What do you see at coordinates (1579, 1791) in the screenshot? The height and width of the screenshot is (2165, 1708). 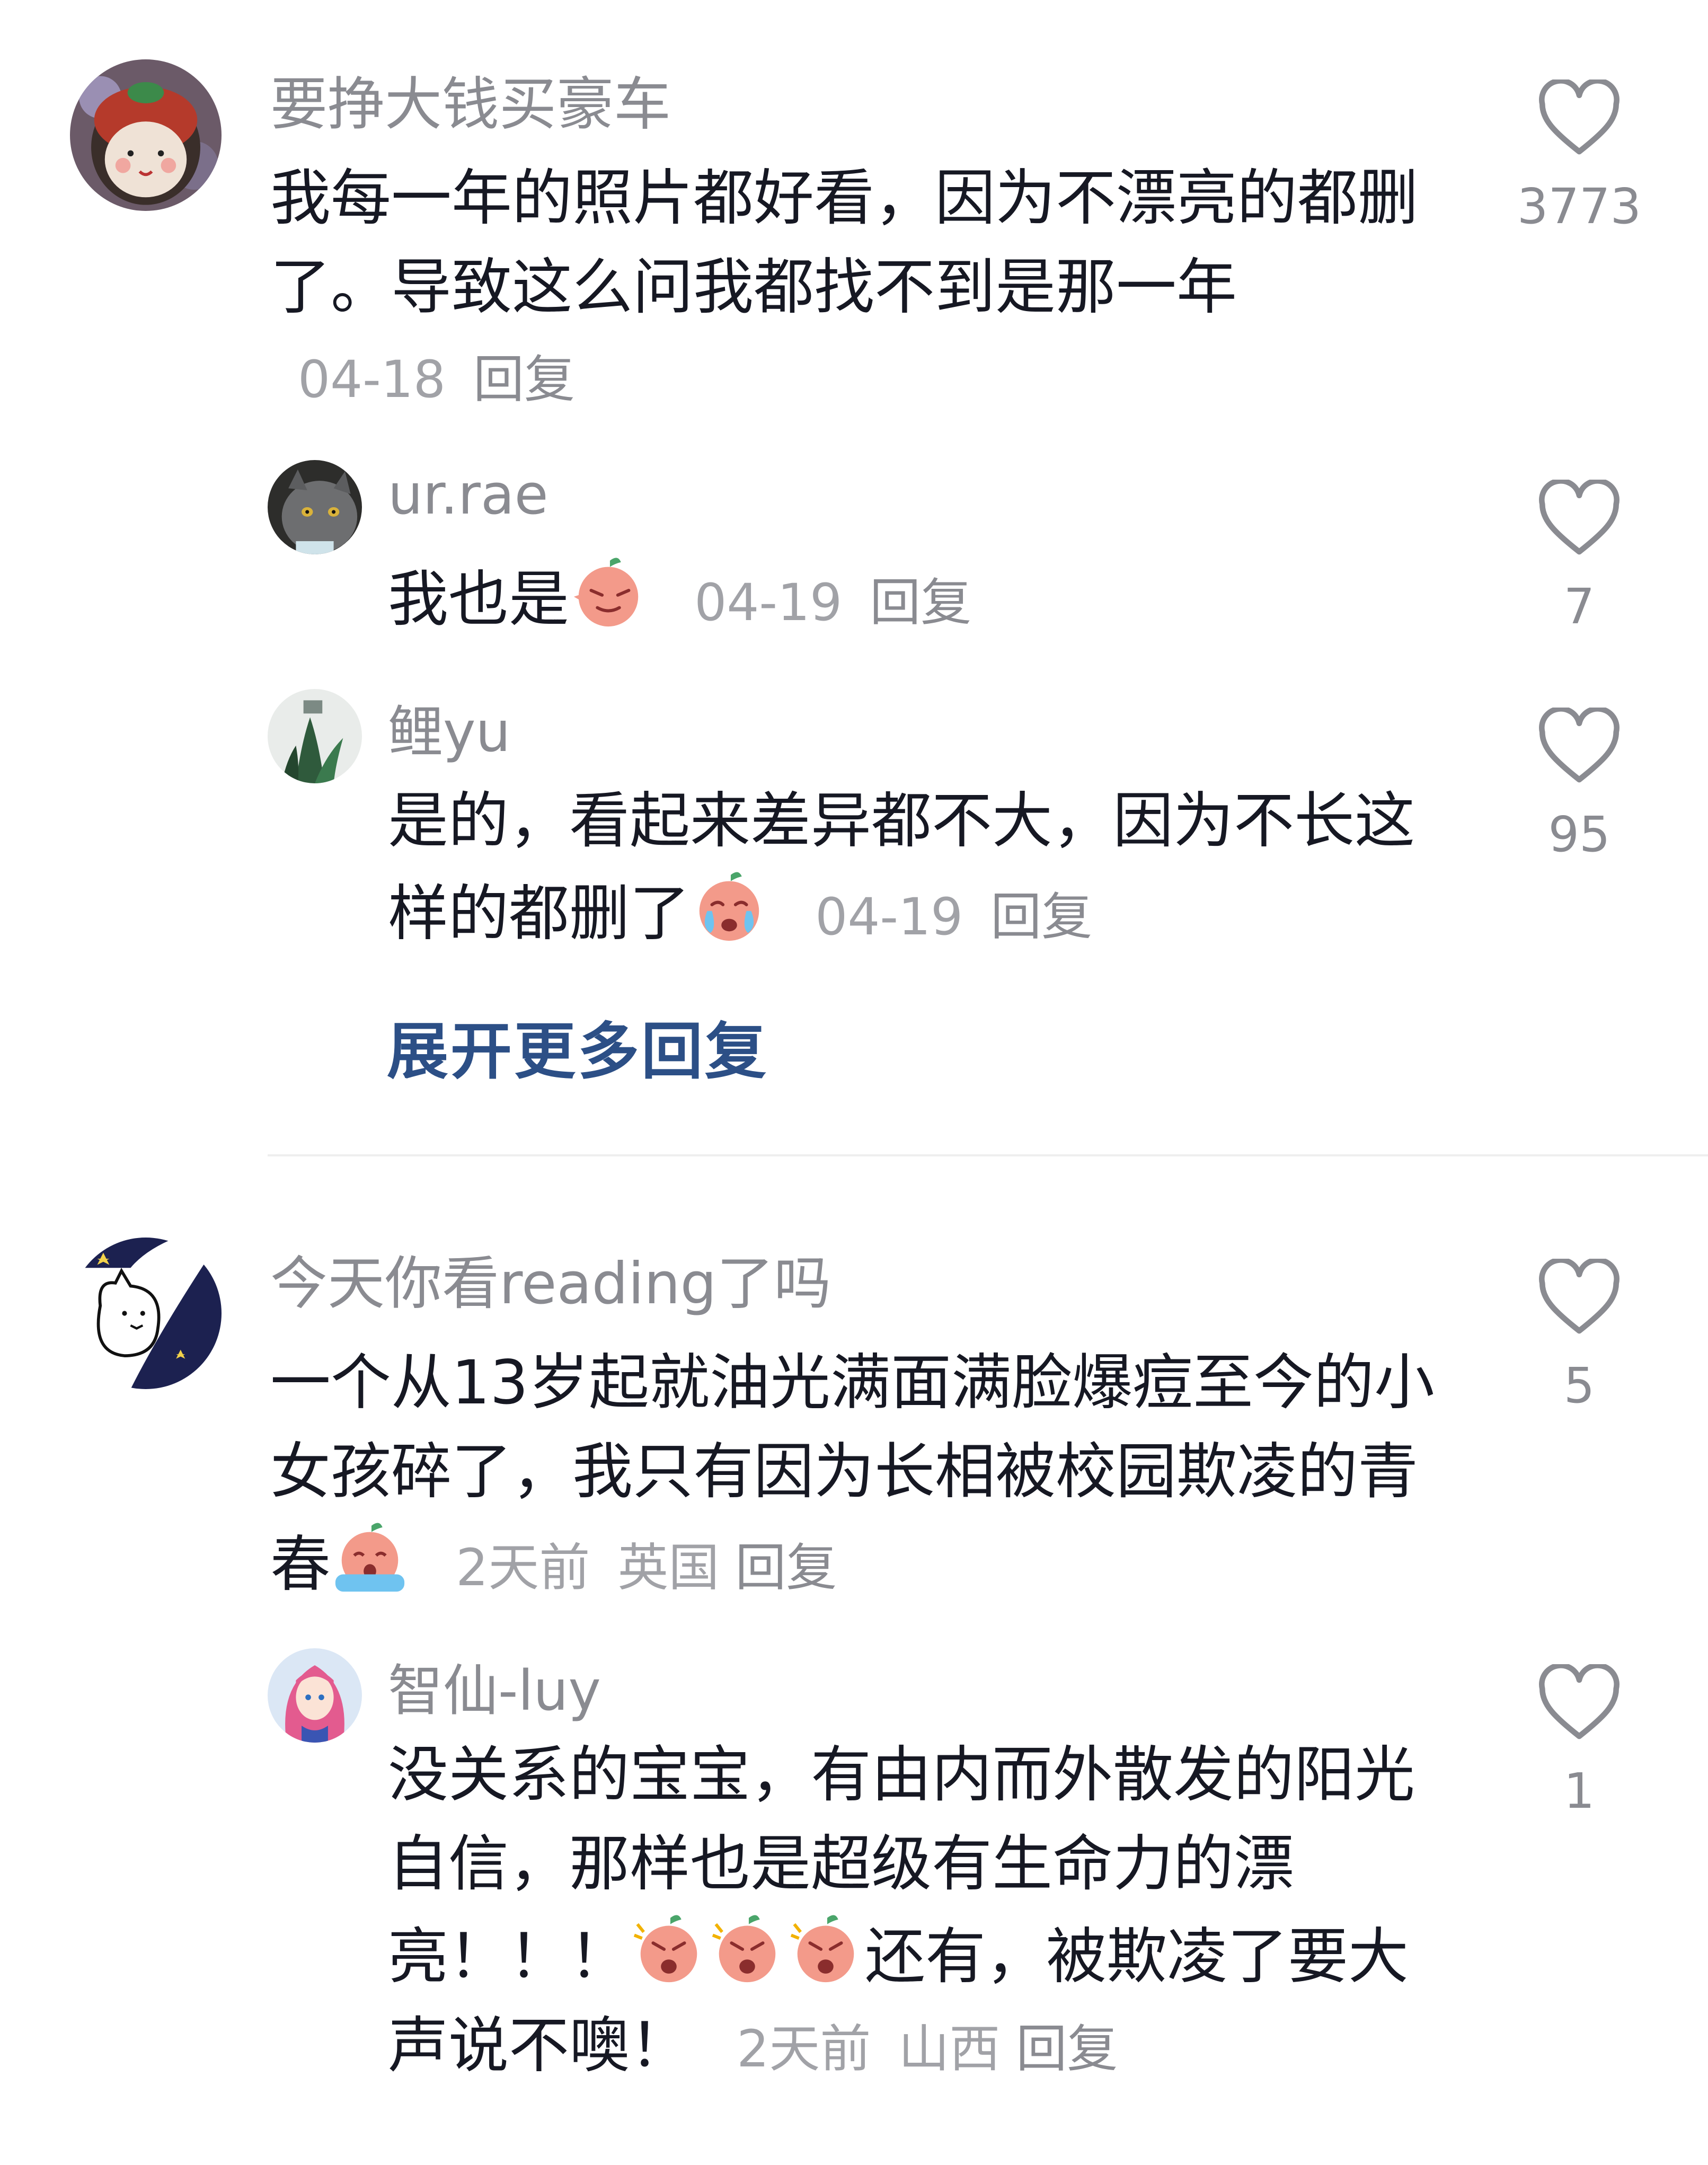 I see `like-count: 1` at bounding box center [1579, 1791].